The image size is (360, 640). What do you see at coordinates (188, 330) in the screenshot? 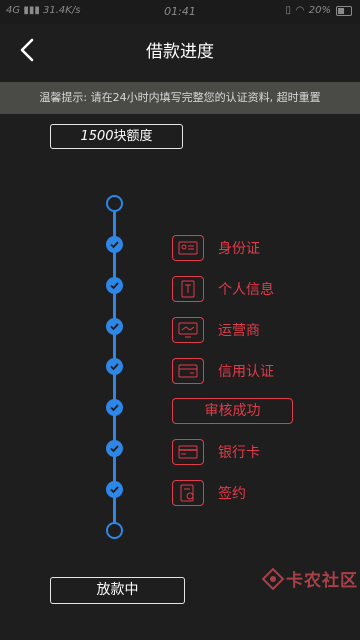
I see `carrier-icon` at bounding box center [188, 330].